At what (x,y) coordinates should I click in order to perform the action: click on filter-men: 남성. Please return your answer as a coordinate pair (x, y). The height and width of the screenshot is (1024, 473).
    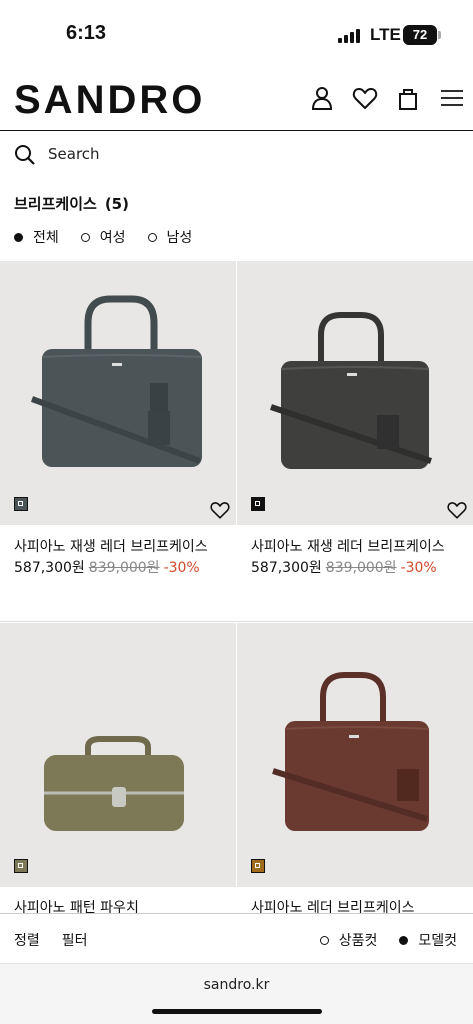
    Looking at the image, I should click on (170, 237).